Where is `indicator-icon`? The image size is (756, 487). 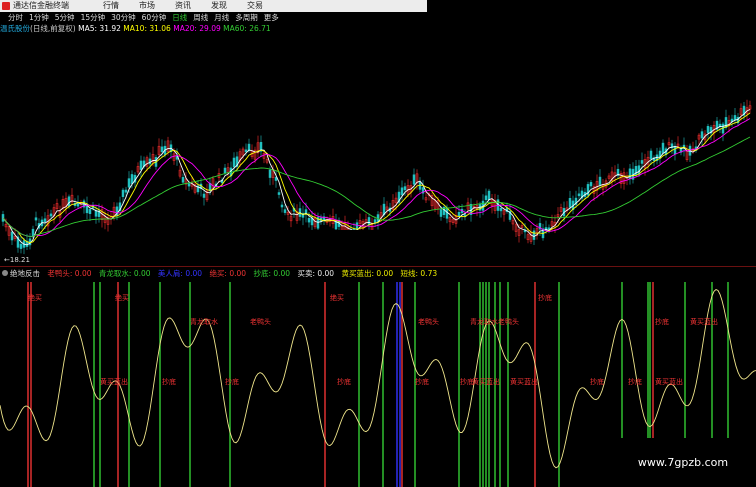
indicator-icon is located at coordinates (5, 273).